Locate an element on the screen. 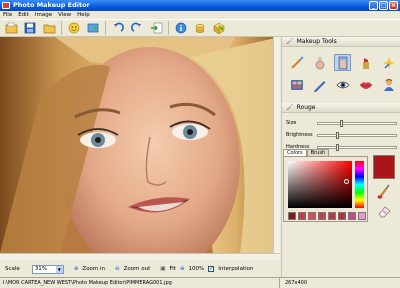 Image resolution: width=400 pixels, height=288 pixels. swatch-row is located at coordinates (327, 216).